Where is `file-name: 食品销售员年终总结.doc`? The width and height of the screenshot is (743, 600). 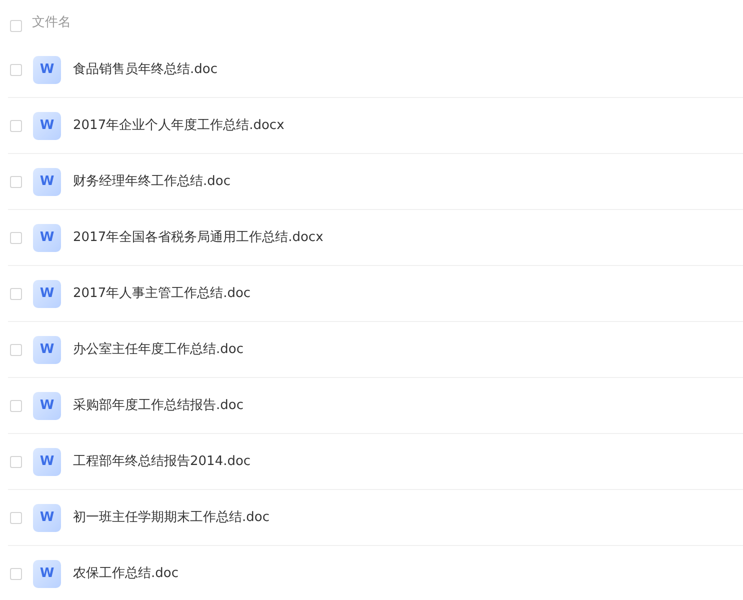 file-name: 食品销售员年终总结.doc is located at coordinates (145, 70).